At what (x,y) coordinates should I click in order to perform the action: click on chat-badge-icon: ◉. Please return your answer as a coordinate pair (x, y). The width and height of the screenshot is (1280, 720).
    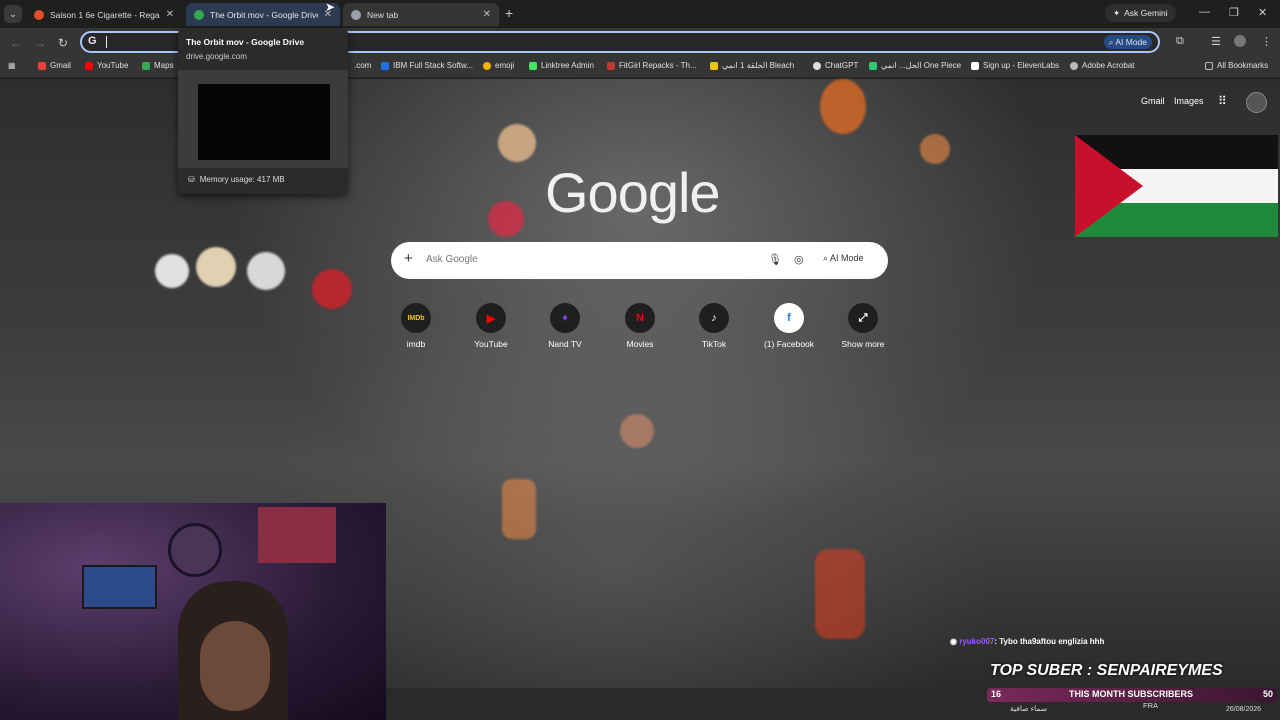
    Looking at the image, I should click on (953, 641).